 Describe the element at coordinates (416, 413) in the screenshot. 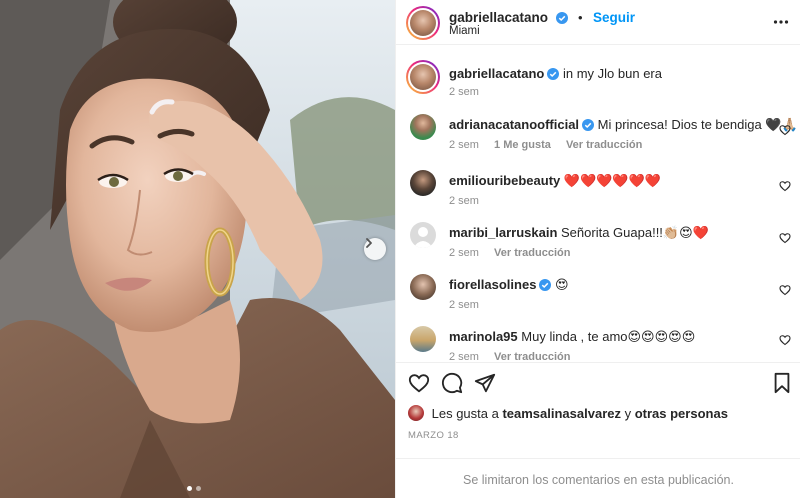

I see `liker-avatar` at that location.